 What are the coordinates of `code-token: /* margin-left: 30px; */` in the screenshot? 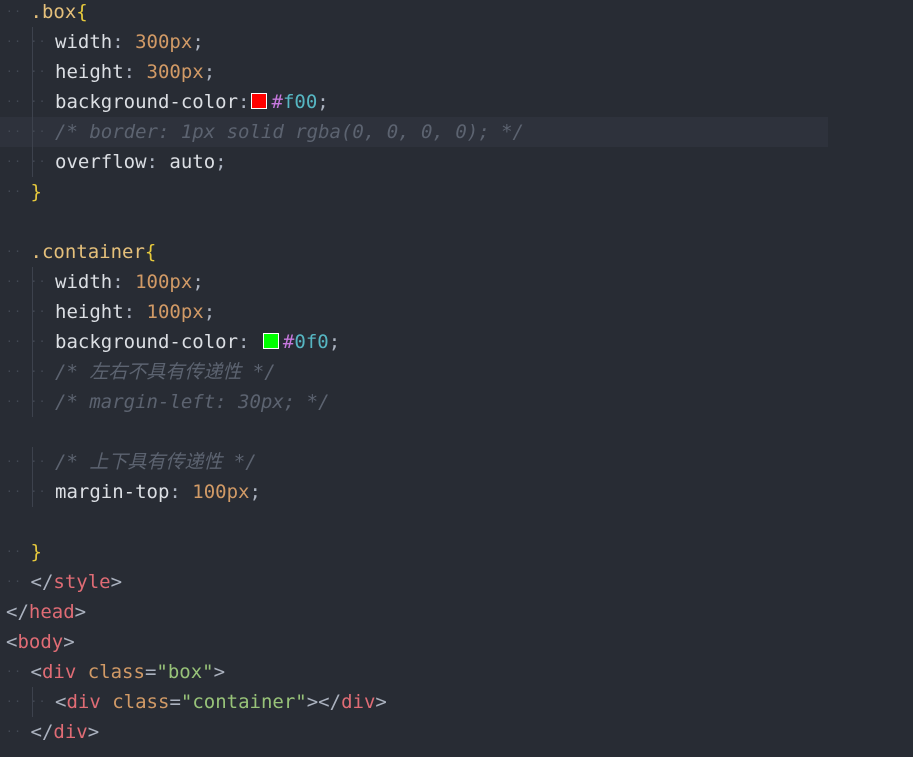 It's located at (192, 402).